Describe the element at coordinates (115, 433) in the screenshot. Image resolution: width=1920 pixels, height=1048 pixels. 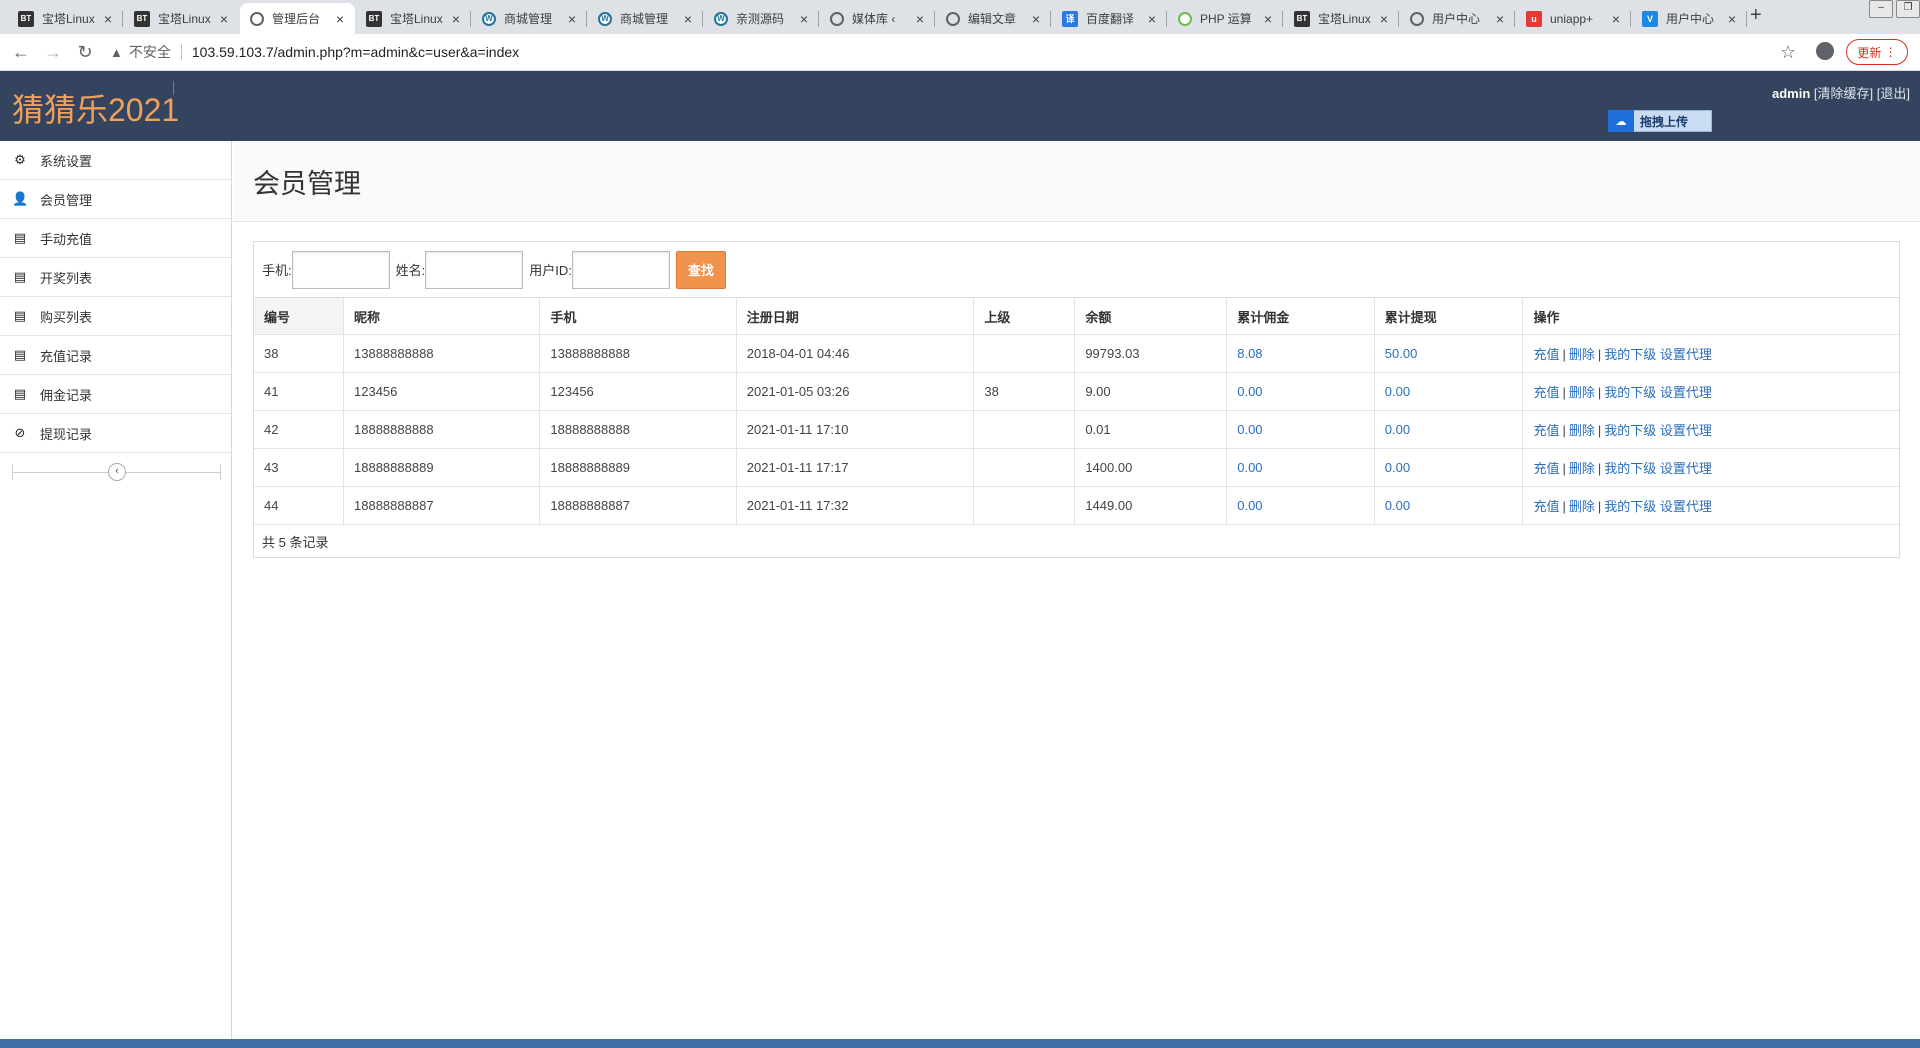
I see `sidebar-item: ⊘ 提现记录` at that location.